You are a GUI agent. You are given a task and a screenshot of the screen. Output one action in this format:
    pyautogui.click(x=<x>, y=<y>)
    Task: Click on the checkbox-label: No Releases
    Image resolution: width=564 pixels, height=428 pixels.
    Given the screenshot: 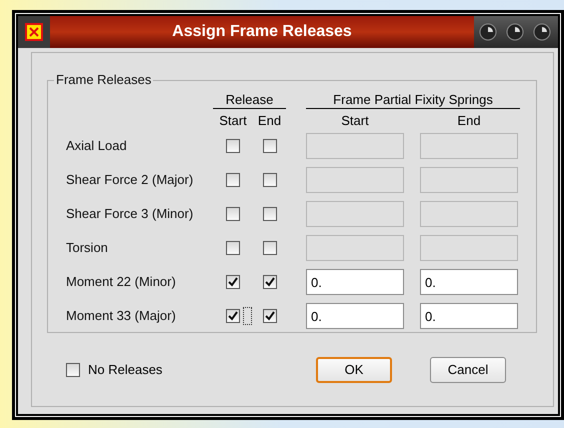 What is the action you would take?
    pyautogui.click(x=125, y=370)
    